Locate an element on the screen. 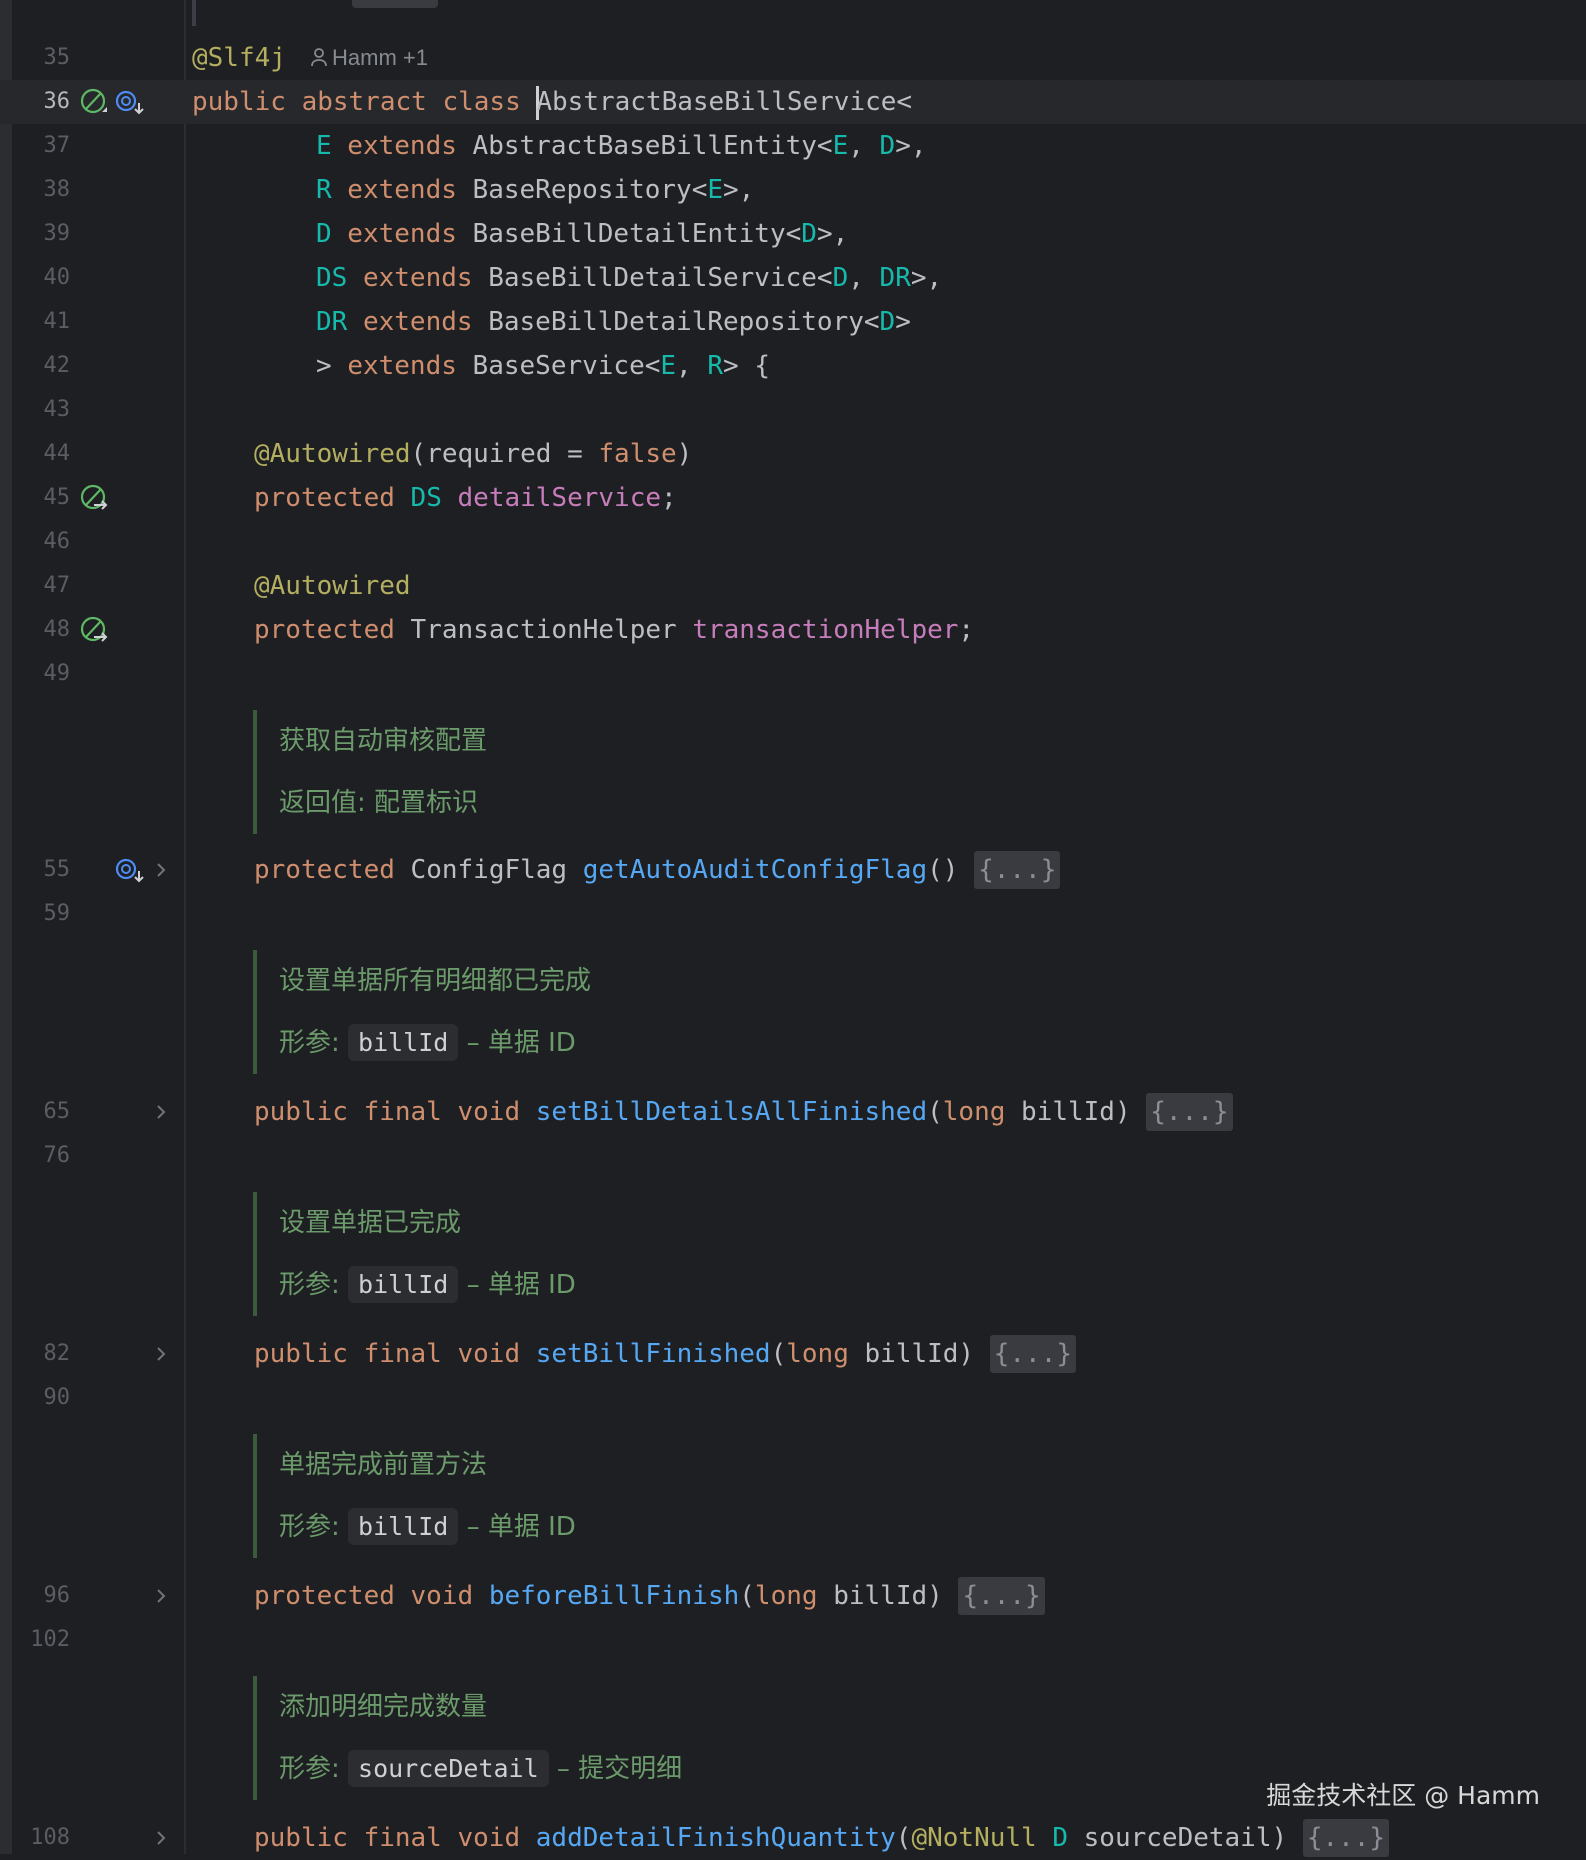 The image size is (1586, 1860). line-number: 36 is located at coordinates (57, 101).